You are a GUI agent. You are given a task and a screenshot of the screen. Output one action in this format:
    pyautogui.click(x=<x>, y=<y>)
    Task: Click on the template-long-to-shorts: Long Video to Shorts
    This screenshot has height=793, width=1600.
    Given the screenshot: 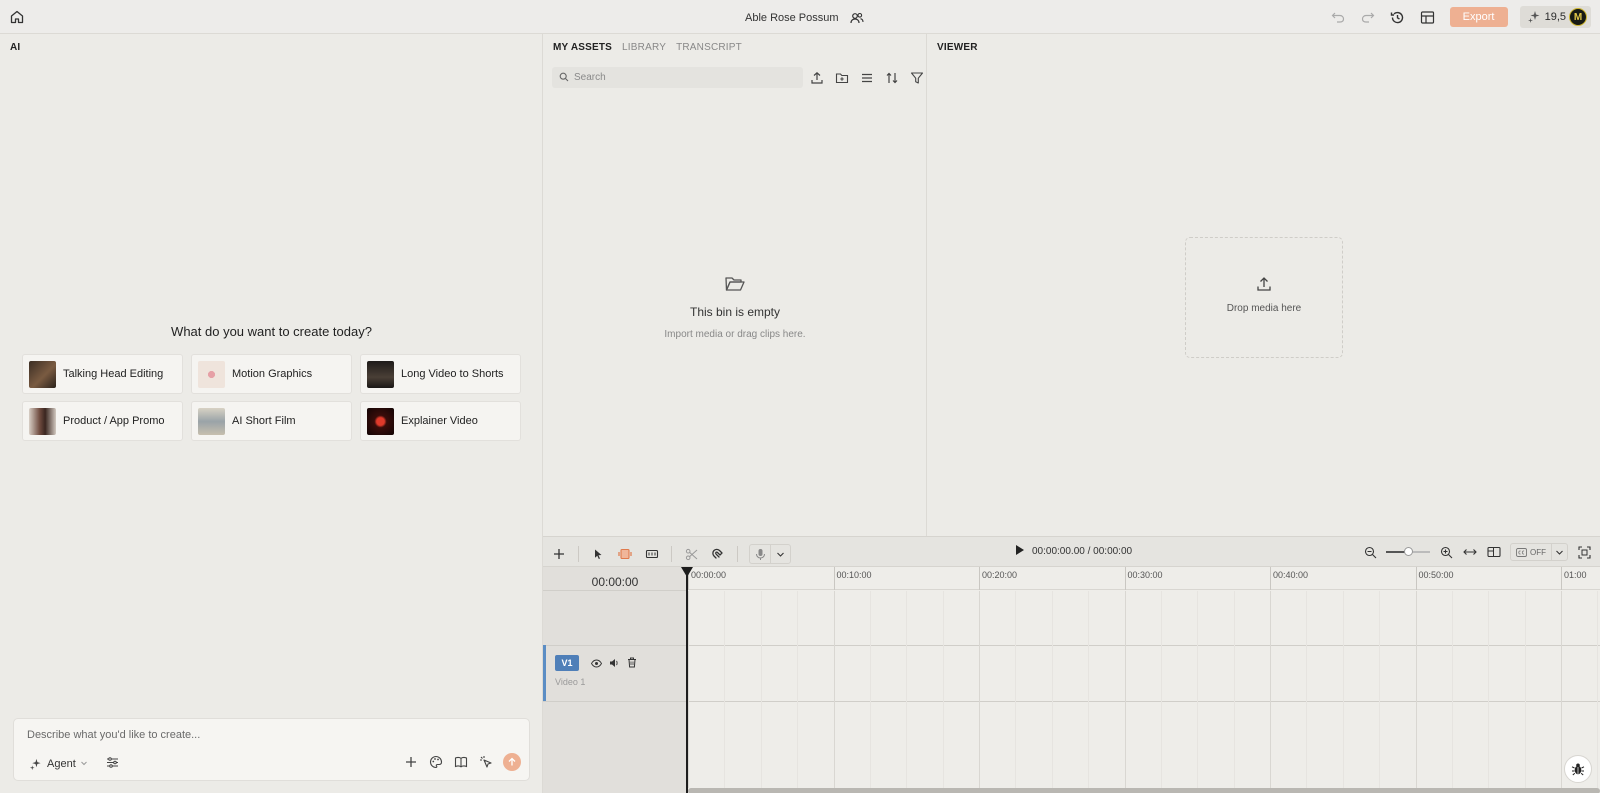 What is the action you would take?
    pyautogui.click(x=440, y=374)
    